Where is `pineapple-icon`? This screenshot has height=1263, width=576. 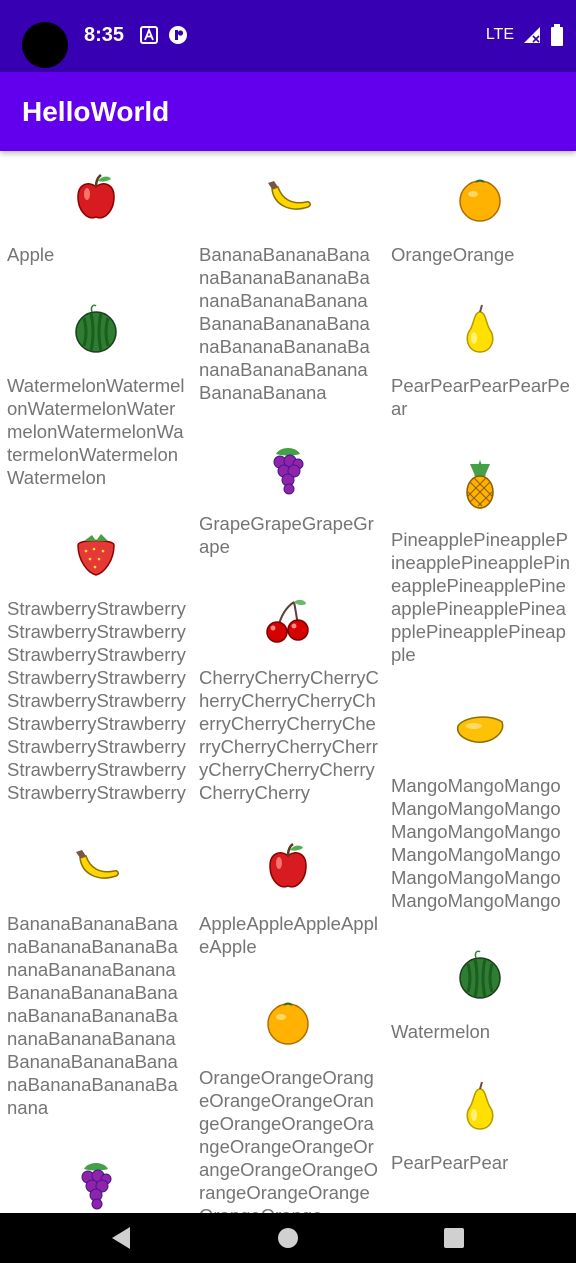
pineapple-icon is located at coordinates (480, 484).